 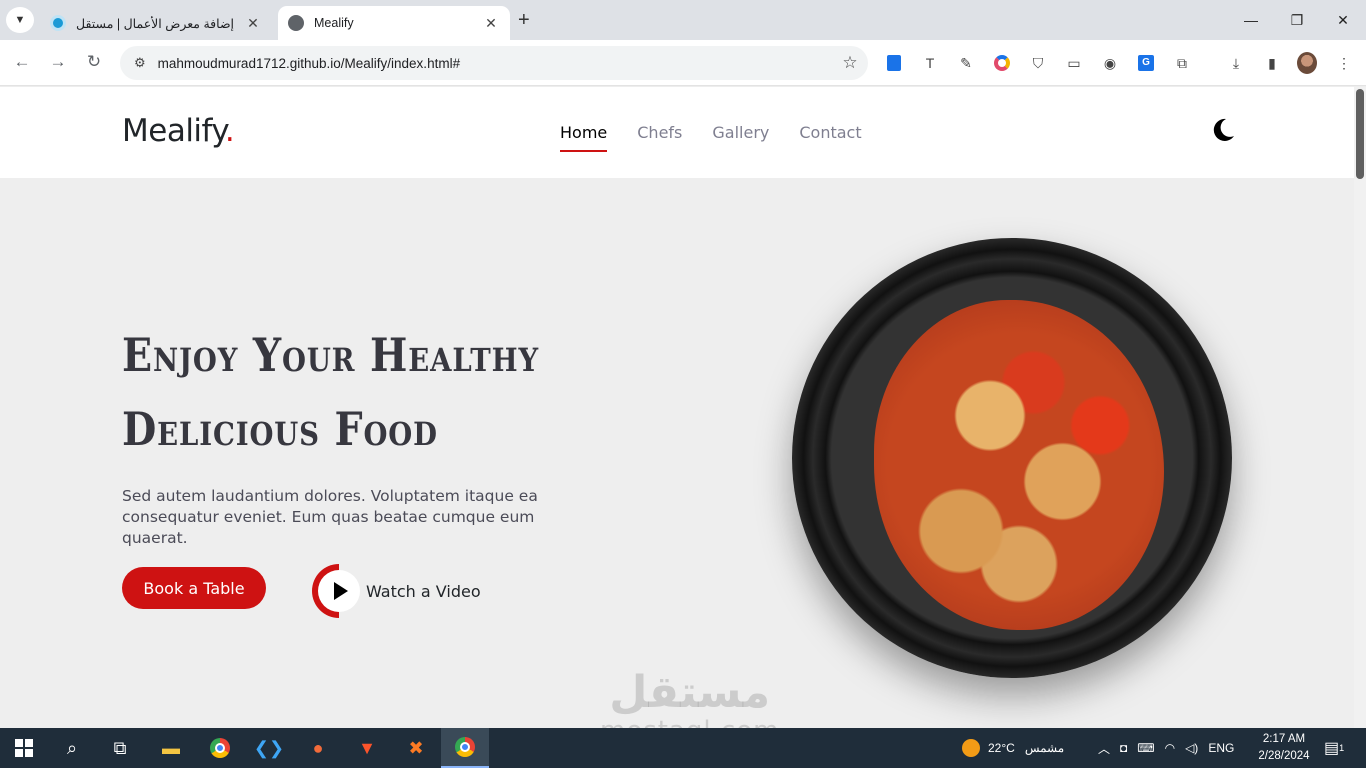 I want to click on globe-favicon-icon, so click(x=296, y=23).